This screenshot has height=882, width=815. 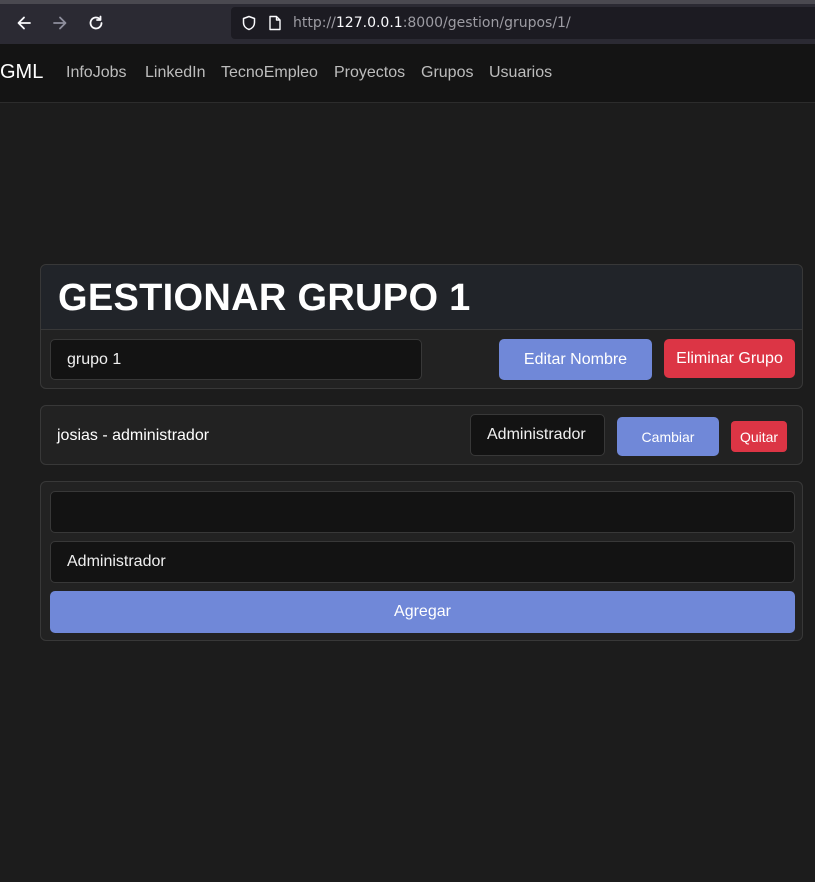 What do you see at coordinates (264, 298) in the screenshot?
I see `page-title: GESTIONAR GRUPO 1` at bounding box center [264, 298].